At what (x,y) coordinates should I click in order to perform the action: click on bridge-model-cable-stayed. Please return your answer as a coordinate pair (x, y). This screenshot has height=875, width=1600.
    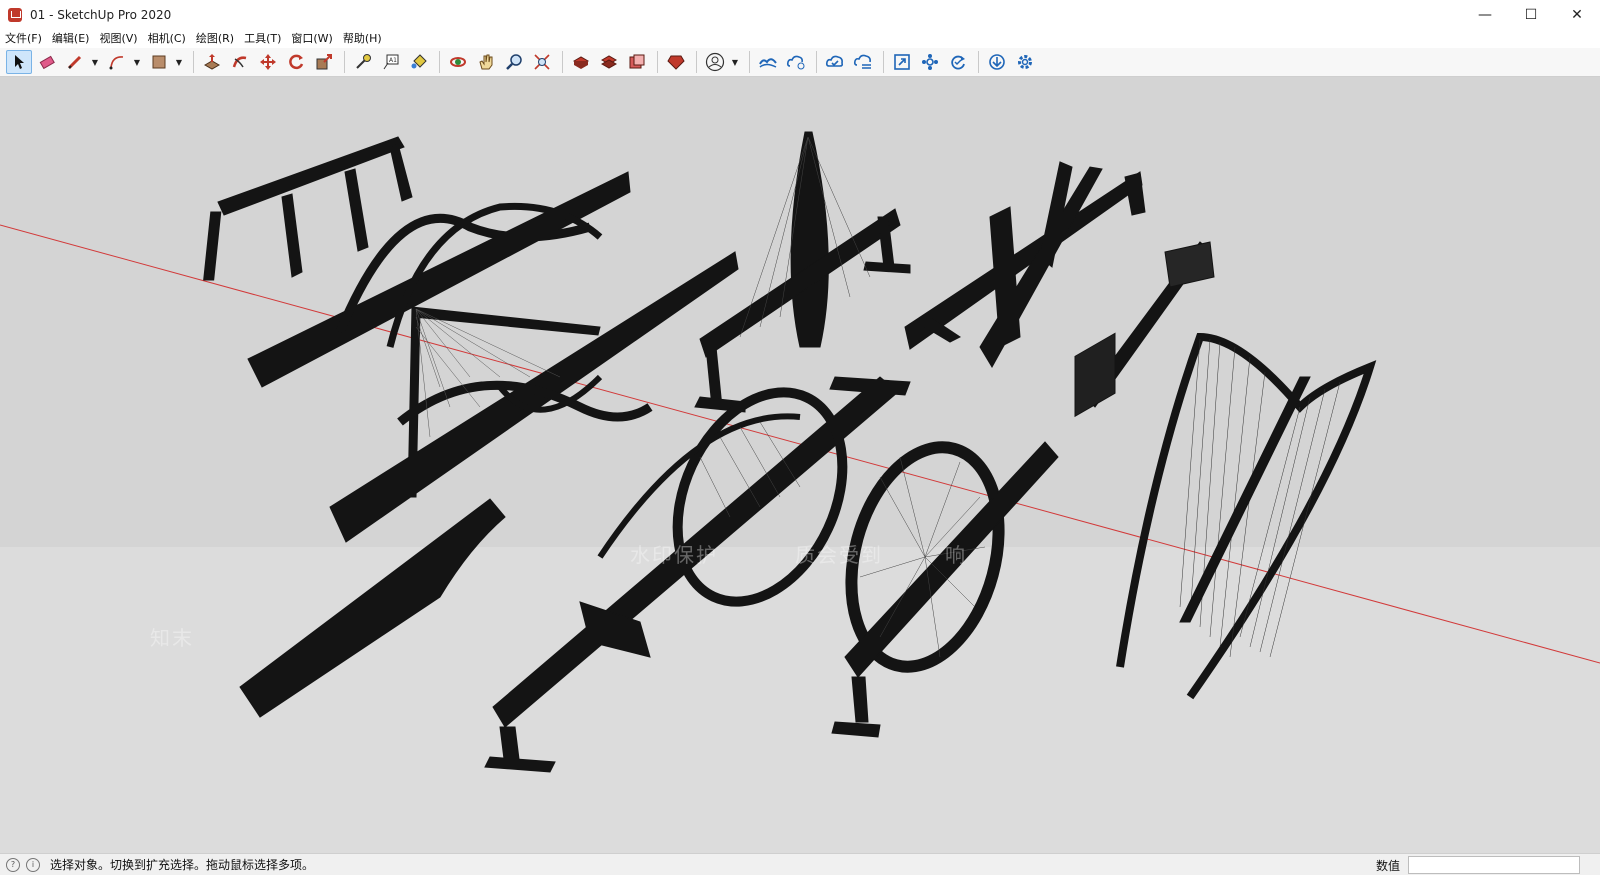
    Looking at the image, I should click on (493, 357).